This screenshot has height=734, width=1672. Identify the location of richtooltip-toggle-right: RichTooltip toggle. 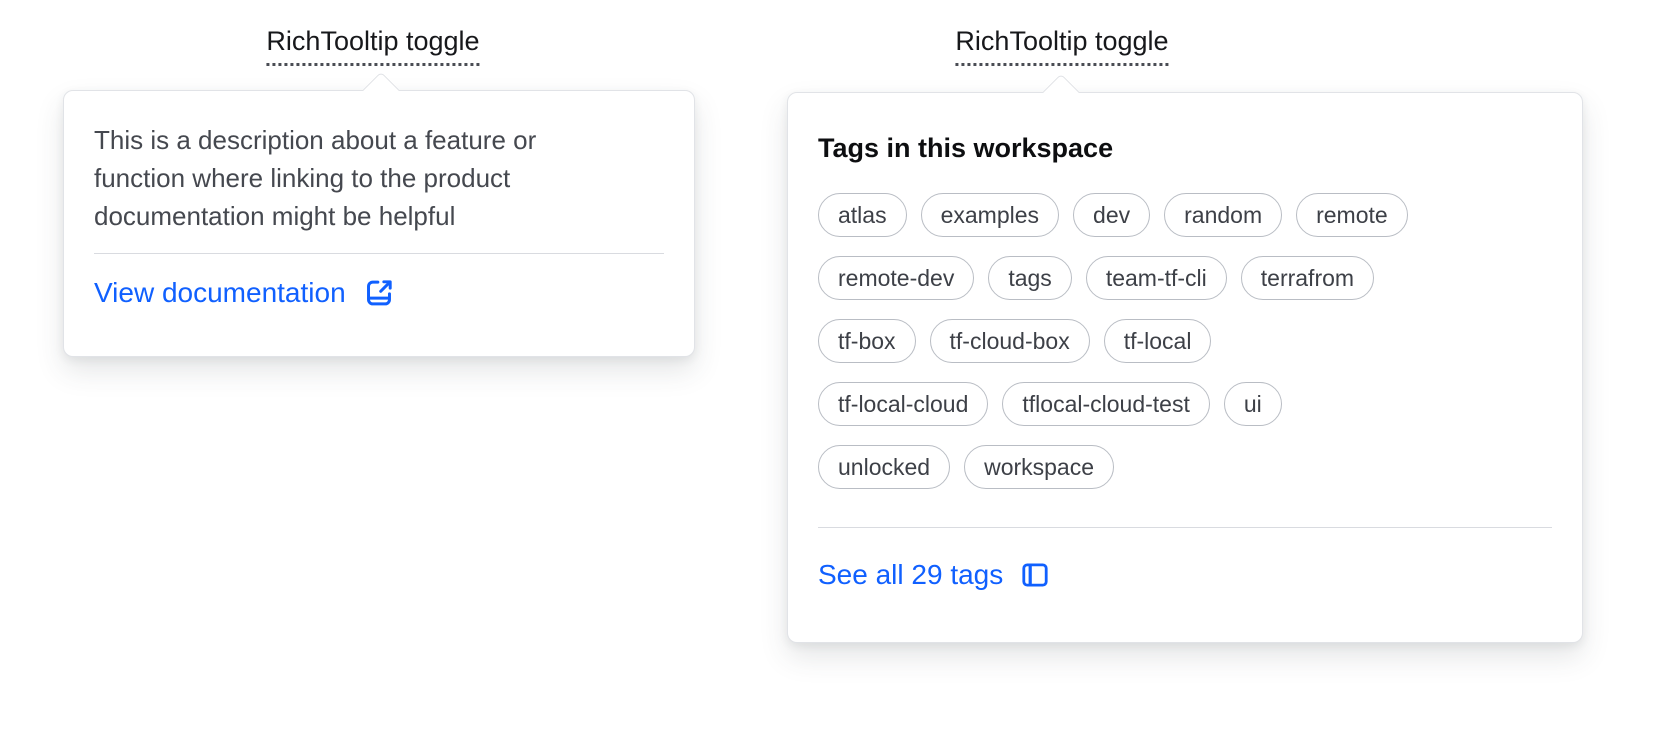
(1062, 45).